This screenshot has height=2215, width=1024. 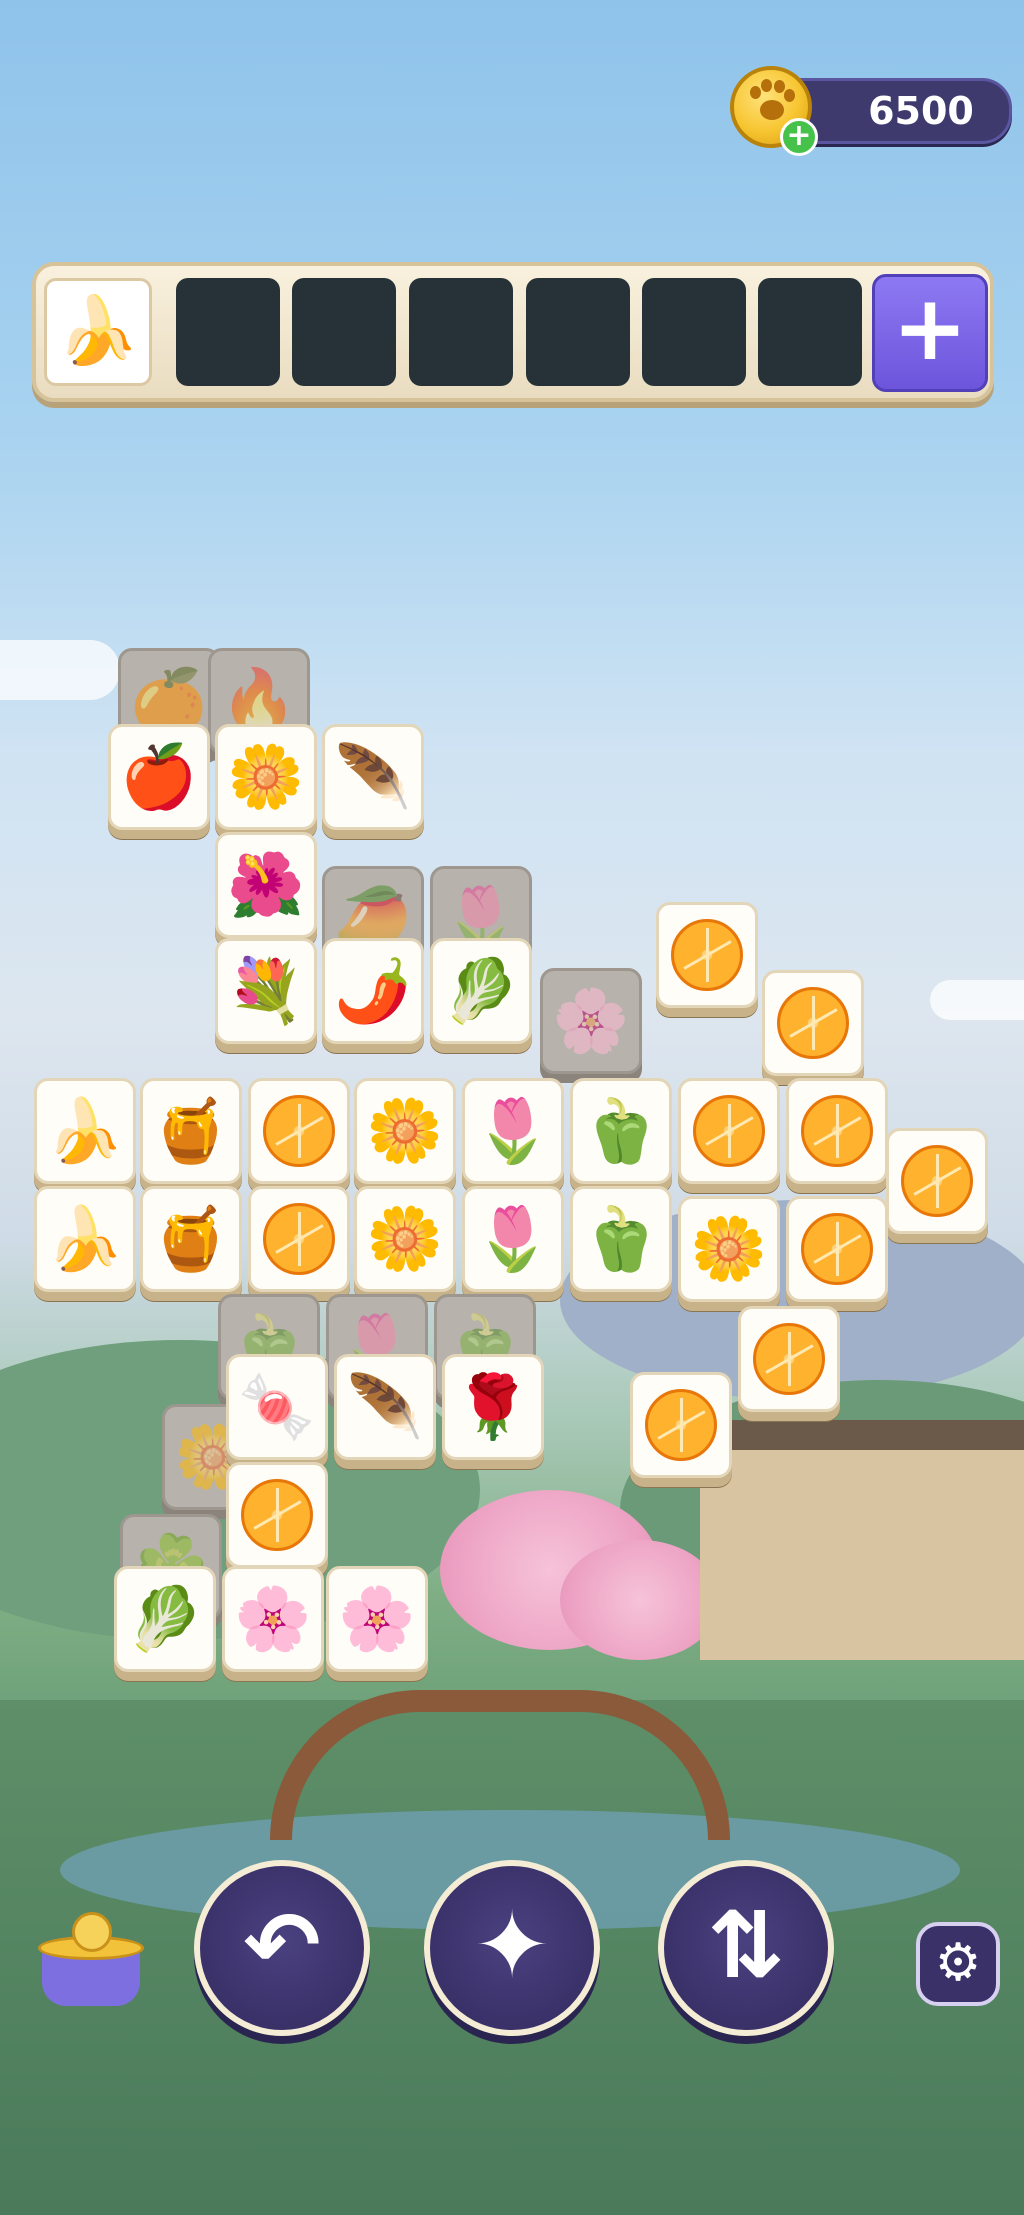 I want to click on game-tile: 🍬, so click(x=277, y=1407).